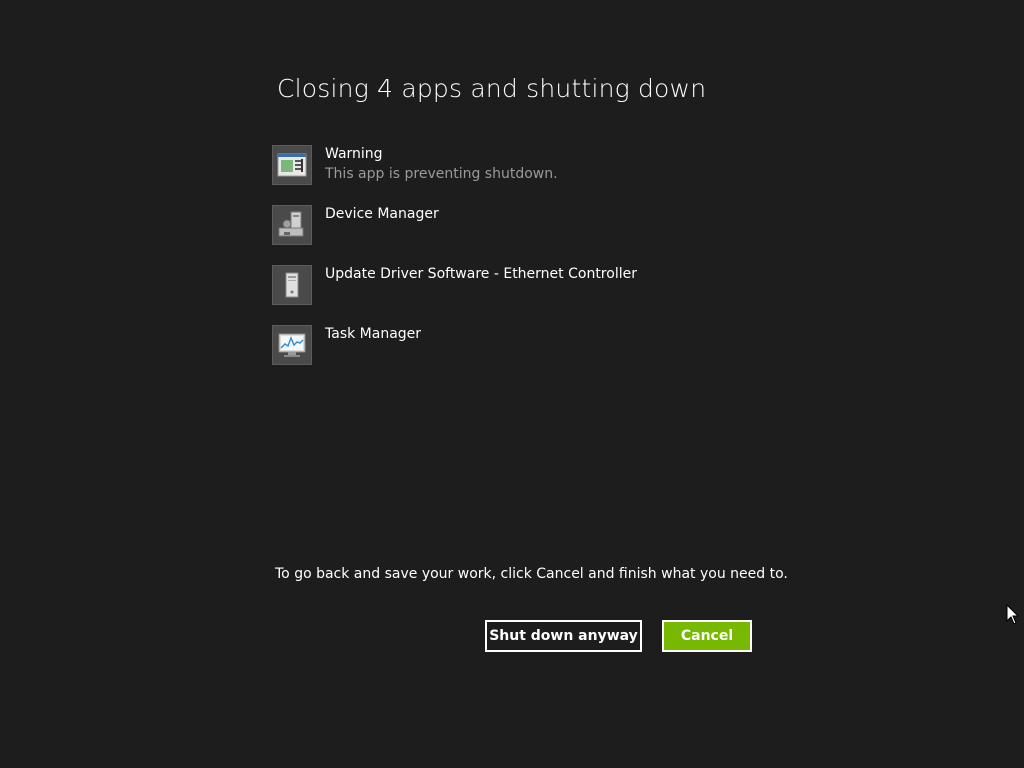  I want to click on page-title: Closing 4 apps and shutting down, so click(492, 88).